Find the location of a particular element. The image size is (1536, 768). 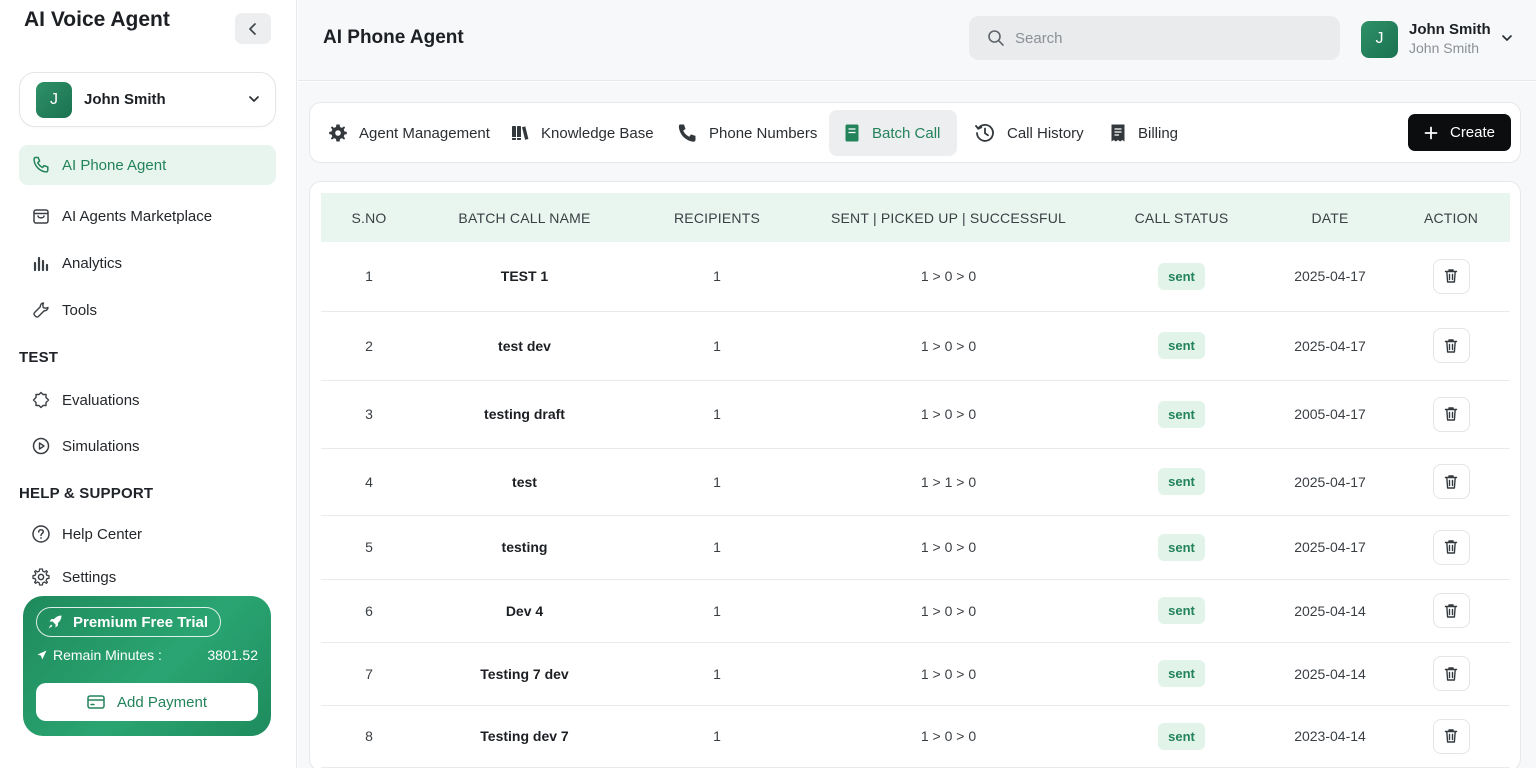

search-input is located at coordinates (1165, 38).